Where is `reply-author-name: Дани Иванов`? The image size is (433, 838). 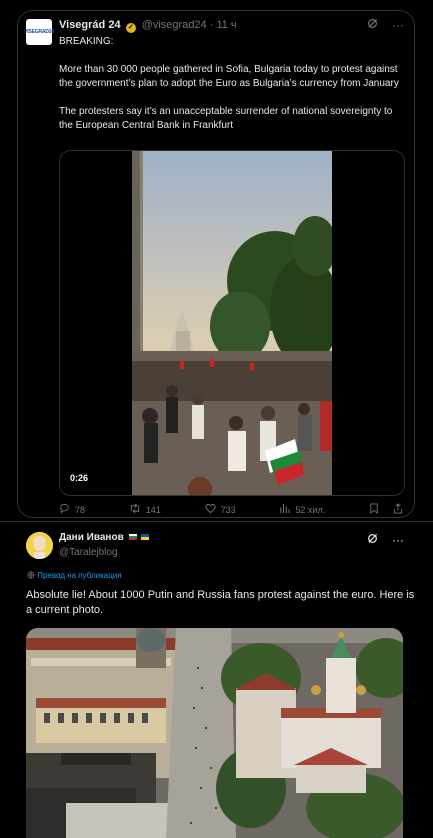
reply-author-name: Дани Иванов is located at coordinates (91, 537).